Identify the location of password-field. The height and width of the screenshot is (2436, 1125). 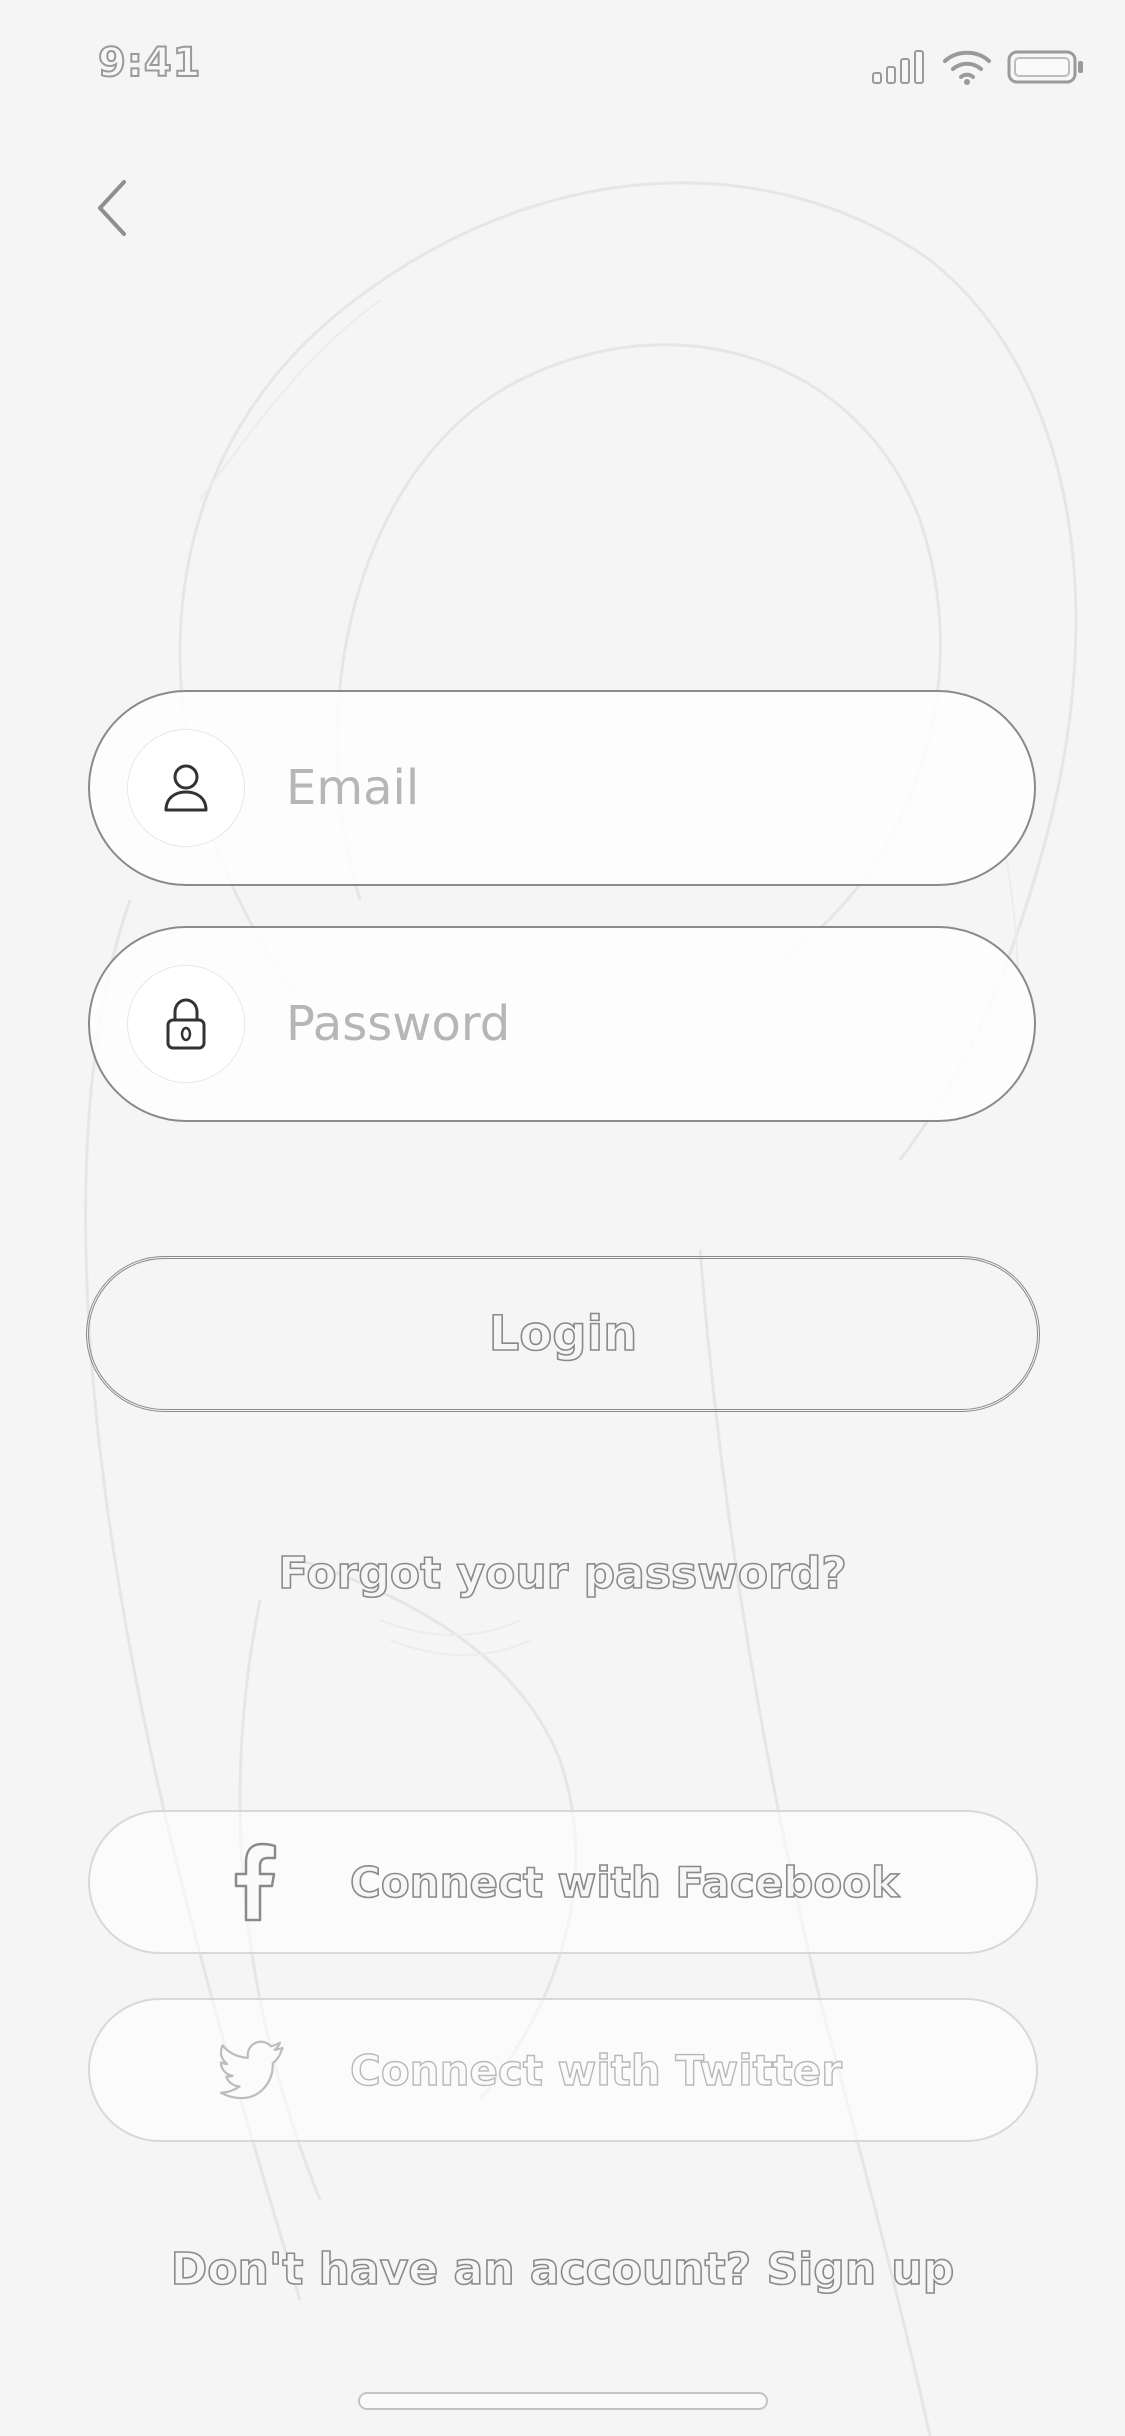
(562, 1024).